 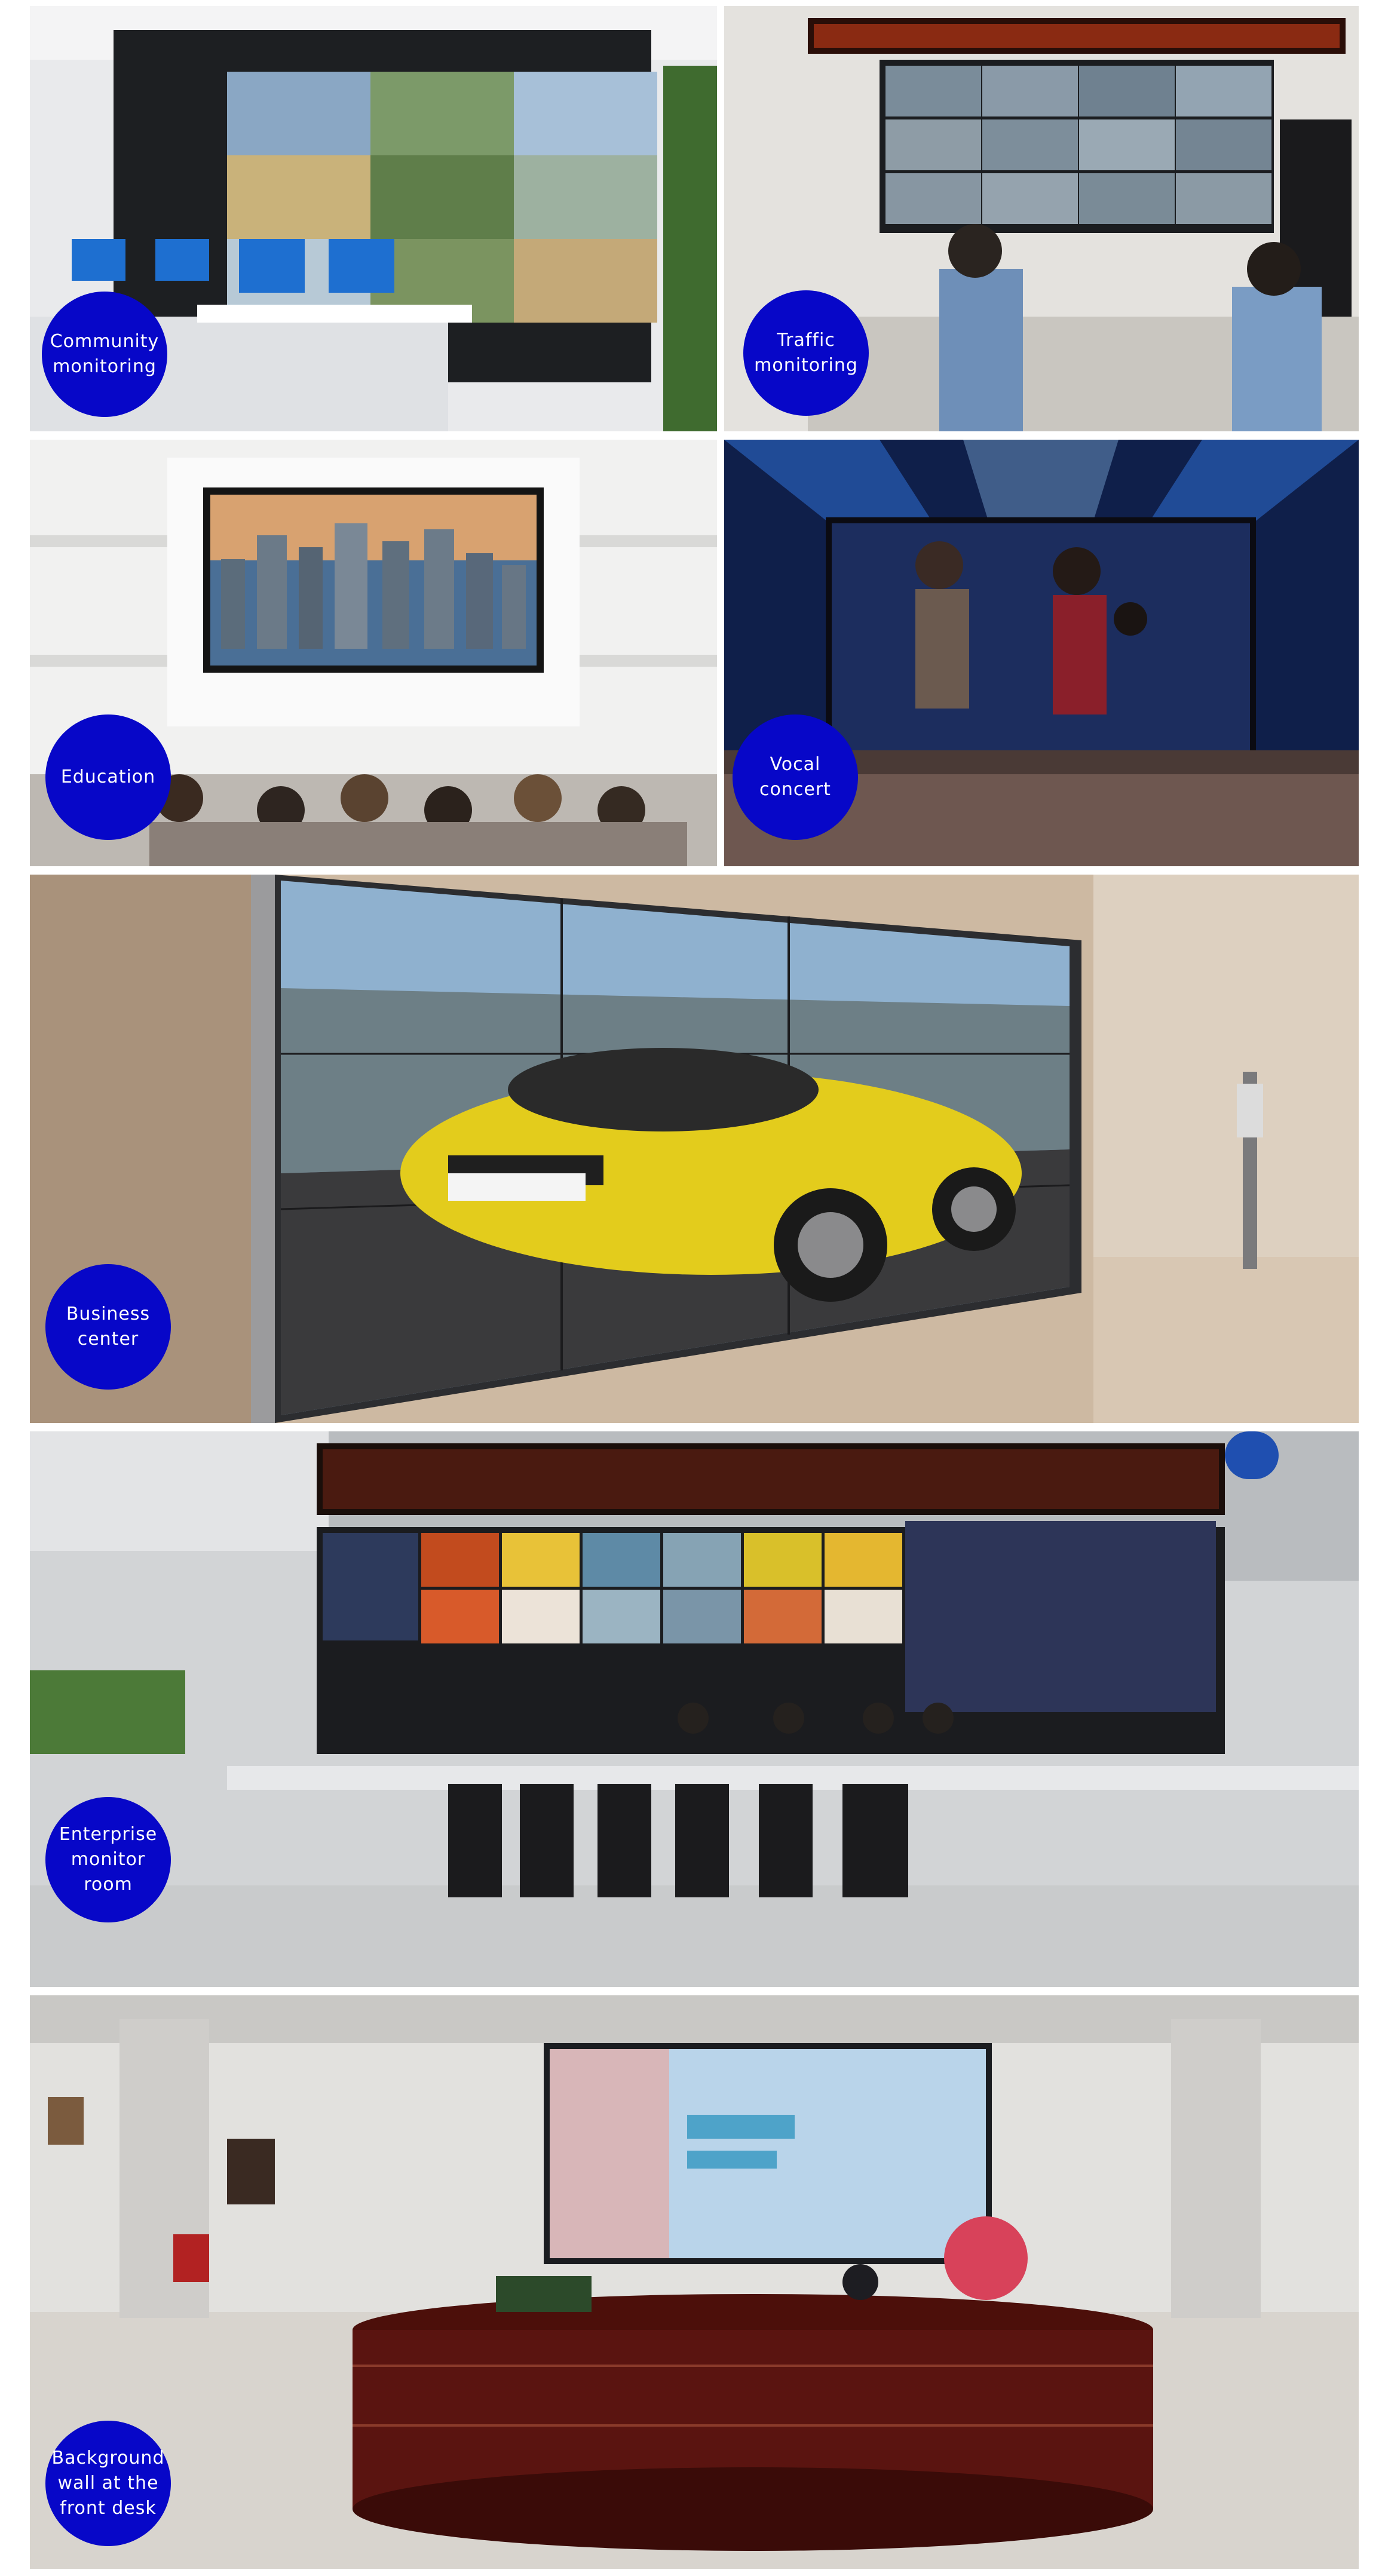 What do you see at coordinates (108, 2483) in the screenshot?
I see `front-desk-background-wall-badge: Background wall at the front desk` at bounding box center [108, 2483].